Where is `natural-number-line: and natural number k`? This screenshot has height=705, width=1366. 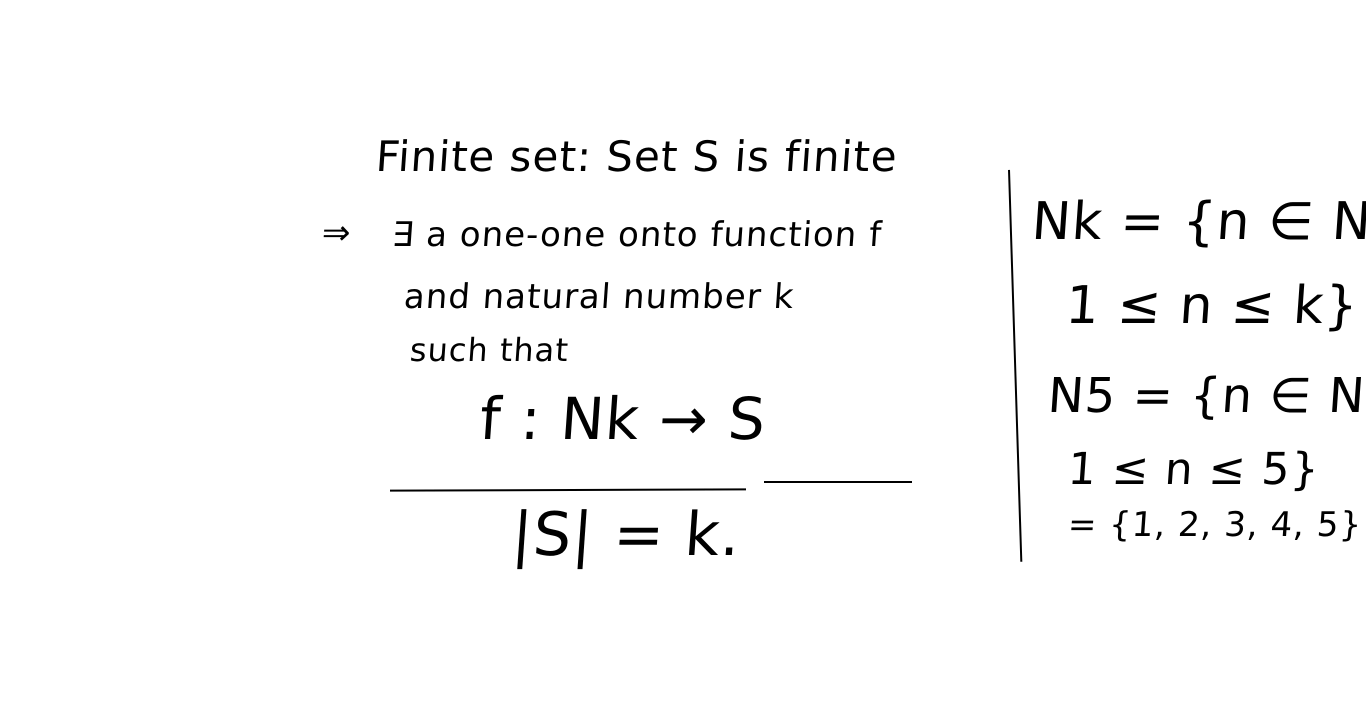 natural-number-line: and natural number k is located at coordinates (599, 297).